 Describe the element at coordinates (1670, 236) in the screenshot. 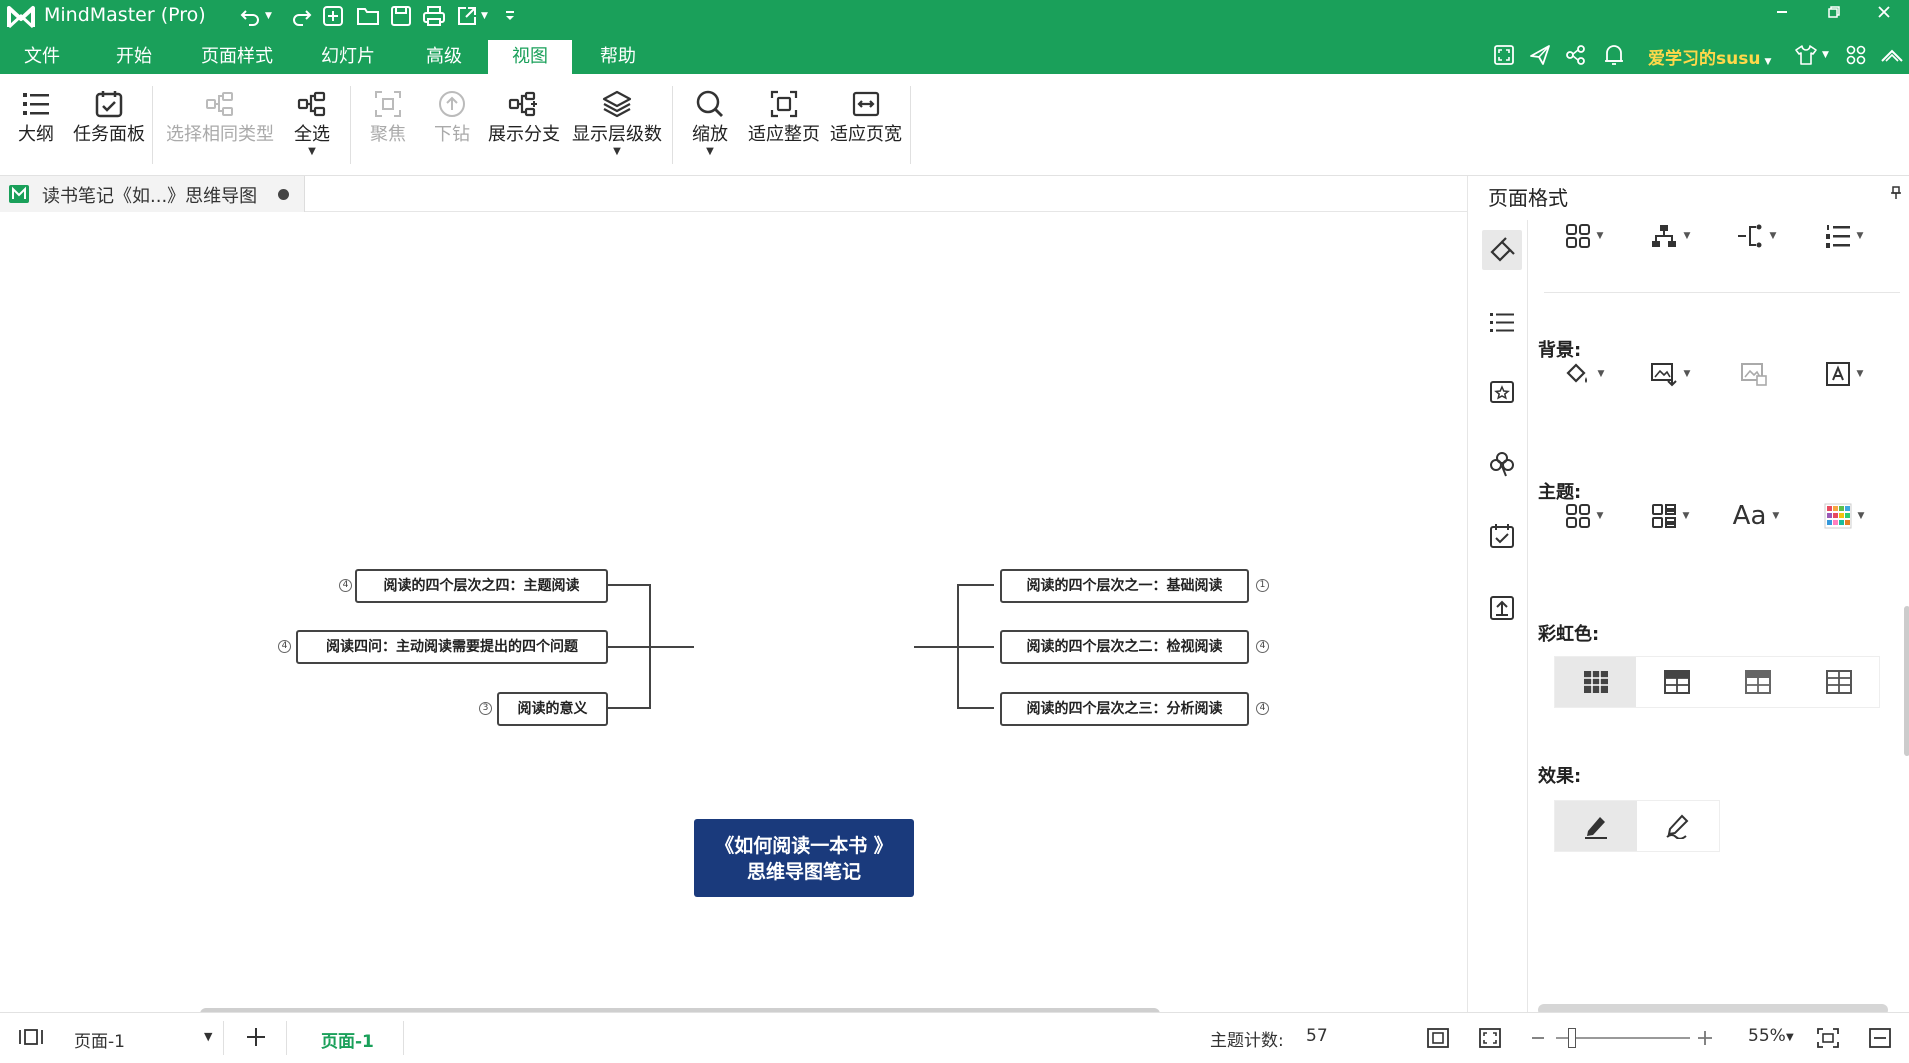

I see `structure-button: ▼` at that location.